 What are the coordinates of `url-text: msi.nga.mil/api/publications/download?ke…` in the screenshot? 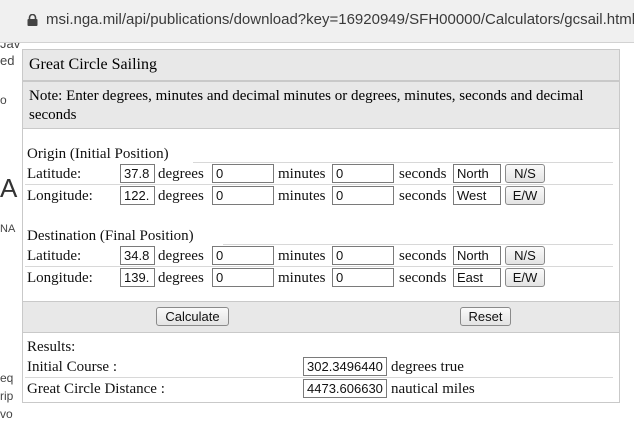 It's located at (340, 19).